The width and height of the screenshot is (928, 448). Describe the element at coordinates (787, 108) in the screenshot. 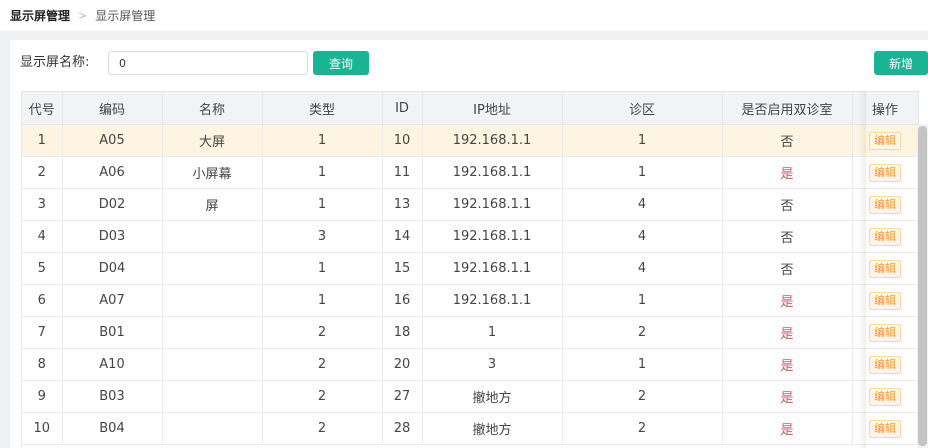

I see `column-header: 是否启用双诊室` at that location.